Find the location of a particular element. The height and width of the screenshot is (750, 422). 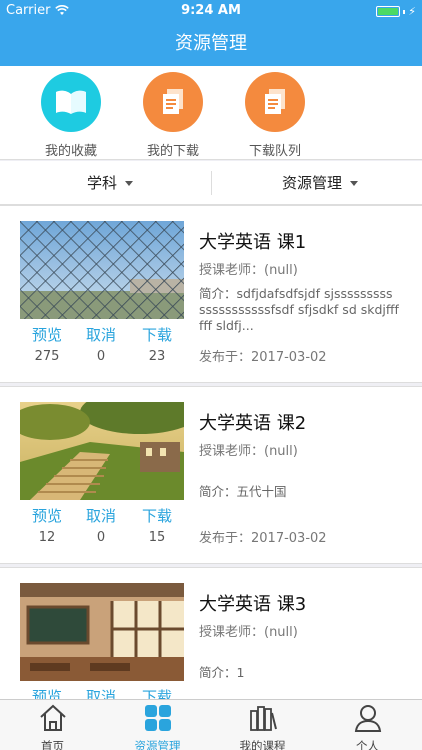

tab-home: 首页 is located at coordinates (52, 726).